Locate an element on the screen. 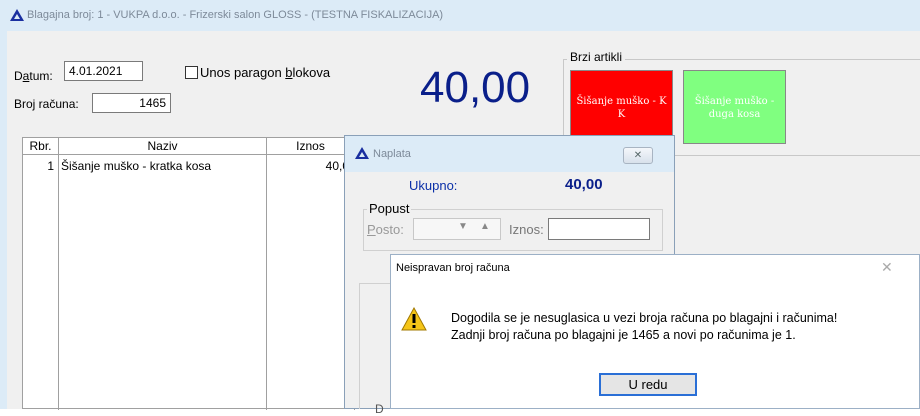 The image size is (920, 416). naplata-cut-label: D is located at coordinates (379, 409).